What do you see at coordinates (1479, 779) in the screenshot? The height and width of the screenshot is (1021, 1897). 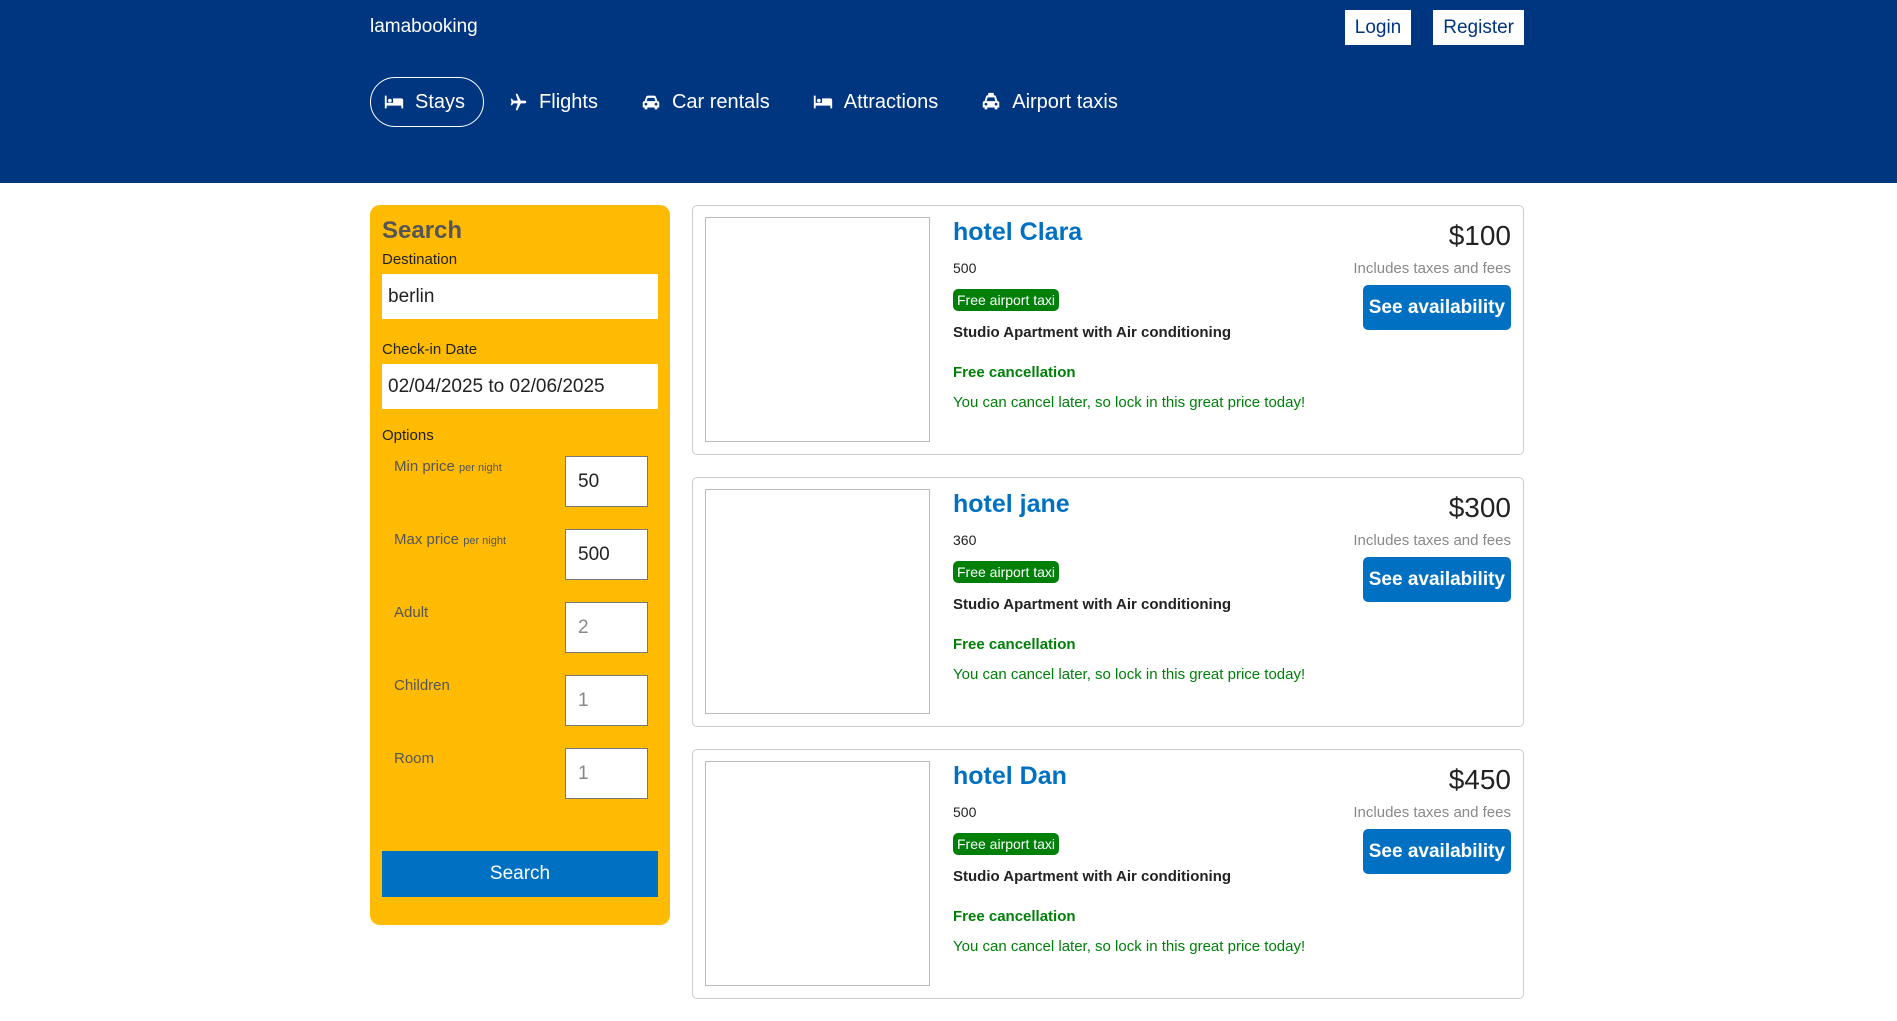 I see `hotel-price: $450` at bounding box center [1479, 779].